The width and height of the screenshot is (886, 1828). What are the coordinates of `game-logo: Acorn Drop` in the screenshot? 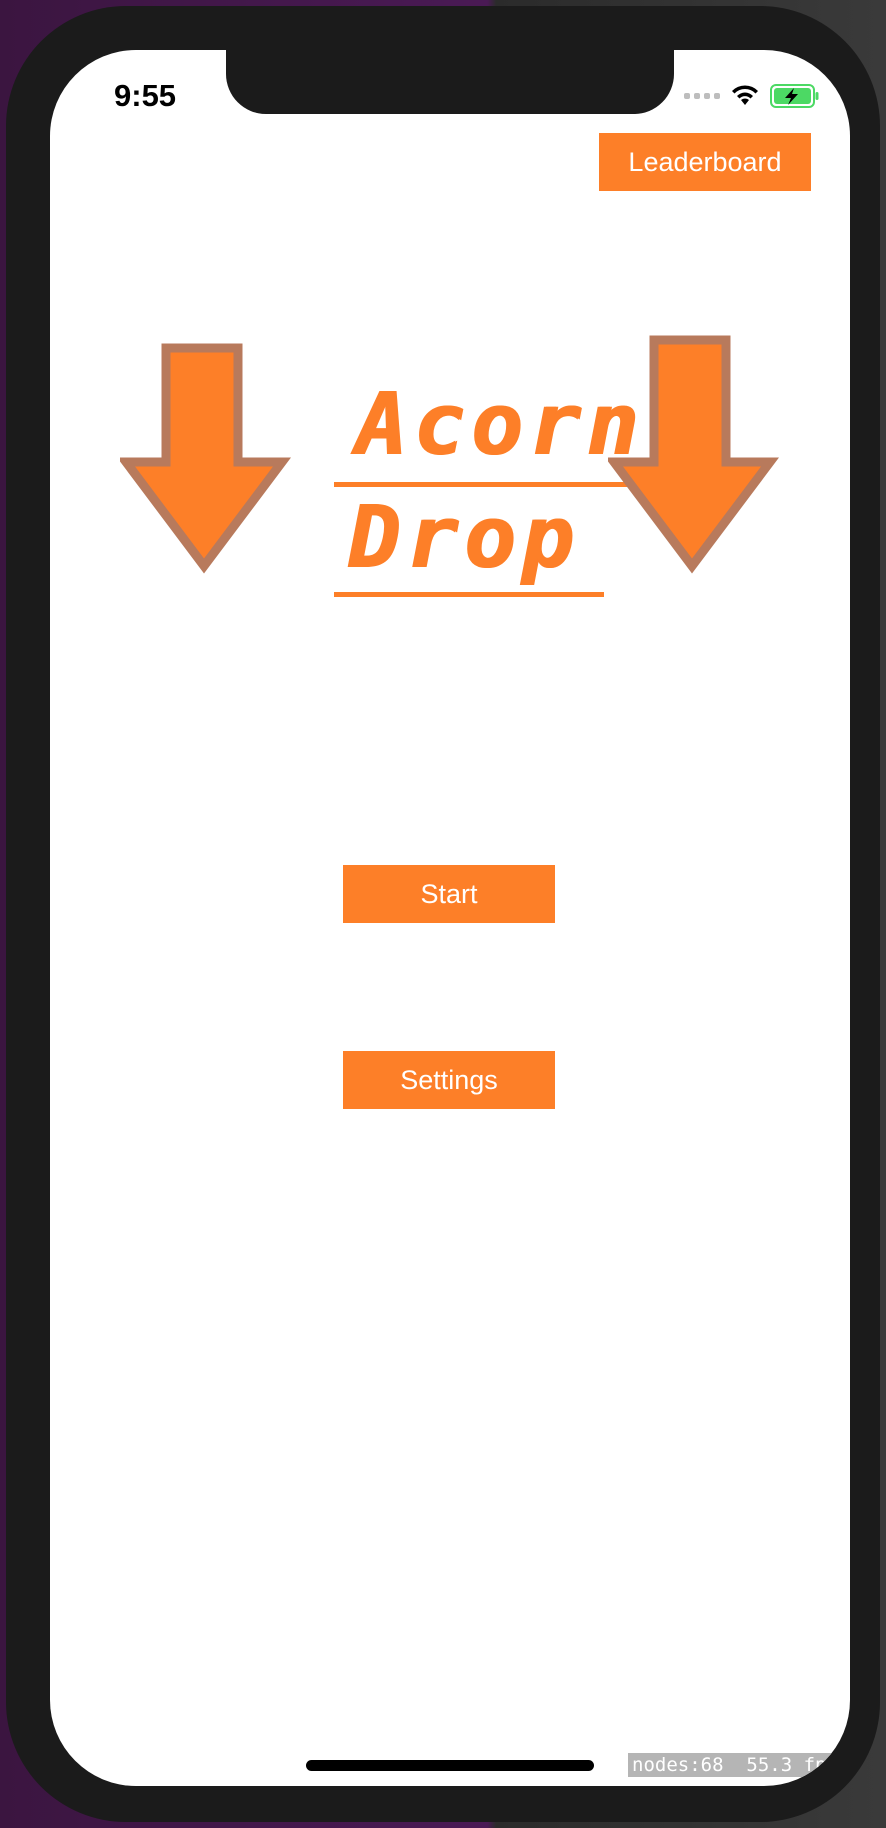 It's located at (460, 472).